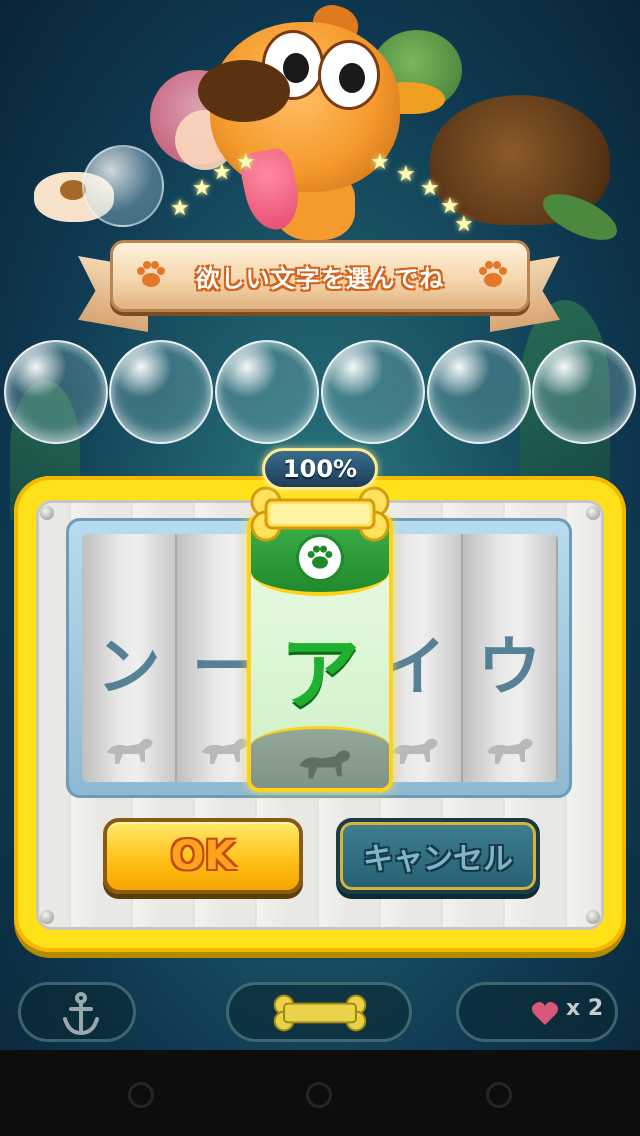  I want to click on lives-count: x 2, so click(585, 1008).